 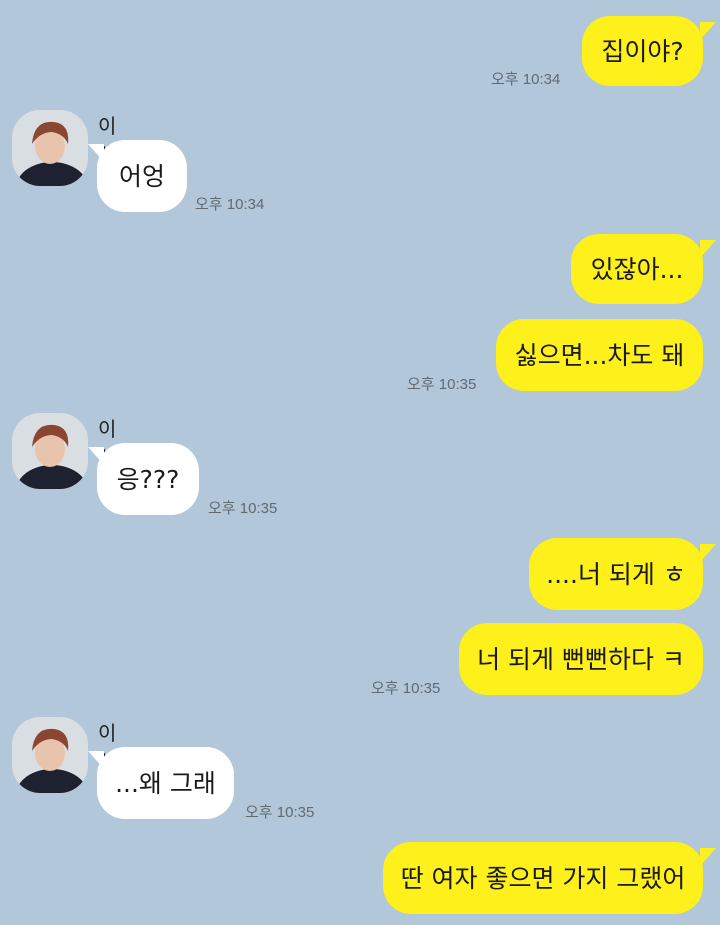 What do you see at coordinates (148, 479) in the screenshot?
I see `message-bubble: 응???` at bounding box center [148, 479].